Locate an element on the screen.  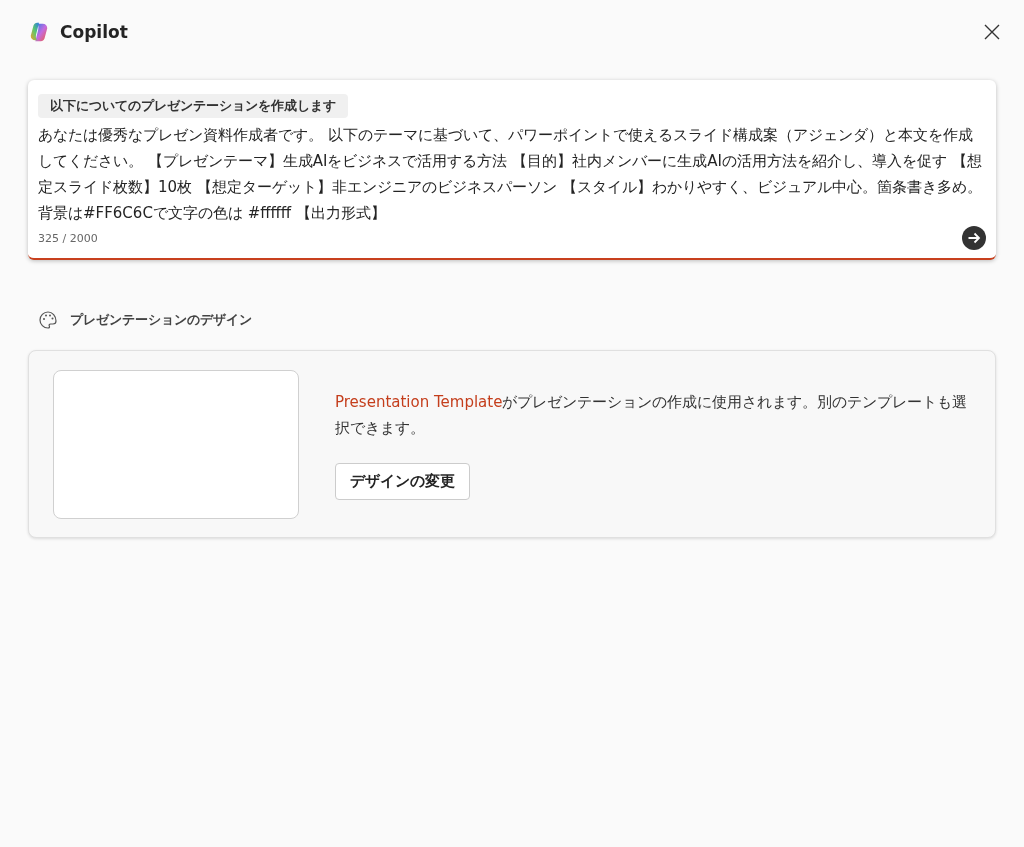
template-description: Presentation Templateがプレゼンテーションの作成に使用されます。別のテンプレートも選択できます。 is located at coordinates (652, 415).